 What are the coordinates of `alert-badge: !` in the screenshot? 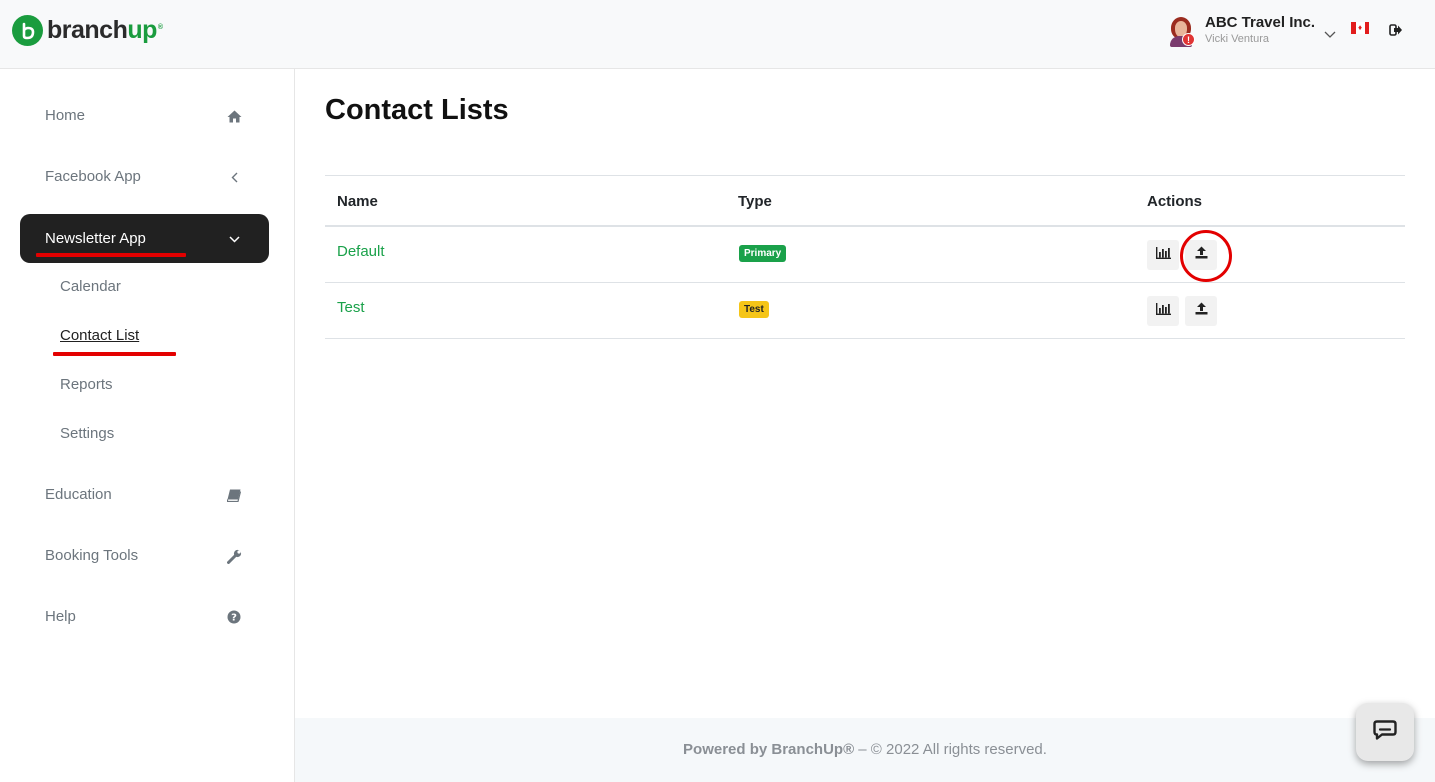 It's located at (1188, 39).